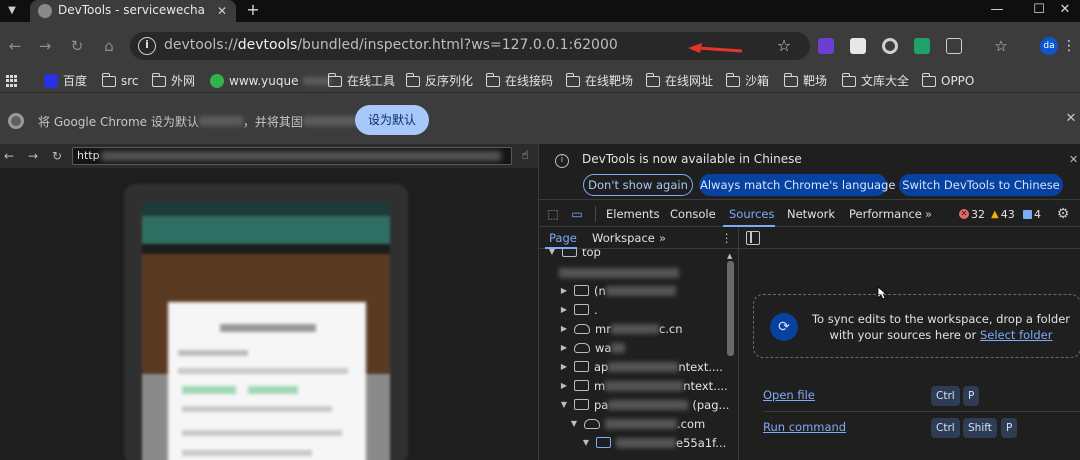 Image resolution: width=1080 pixels, height=460 pixels. Describe the element at coordinates (222, 11) in the screenshot. I see `tab-close-icon: ✕` at that location.